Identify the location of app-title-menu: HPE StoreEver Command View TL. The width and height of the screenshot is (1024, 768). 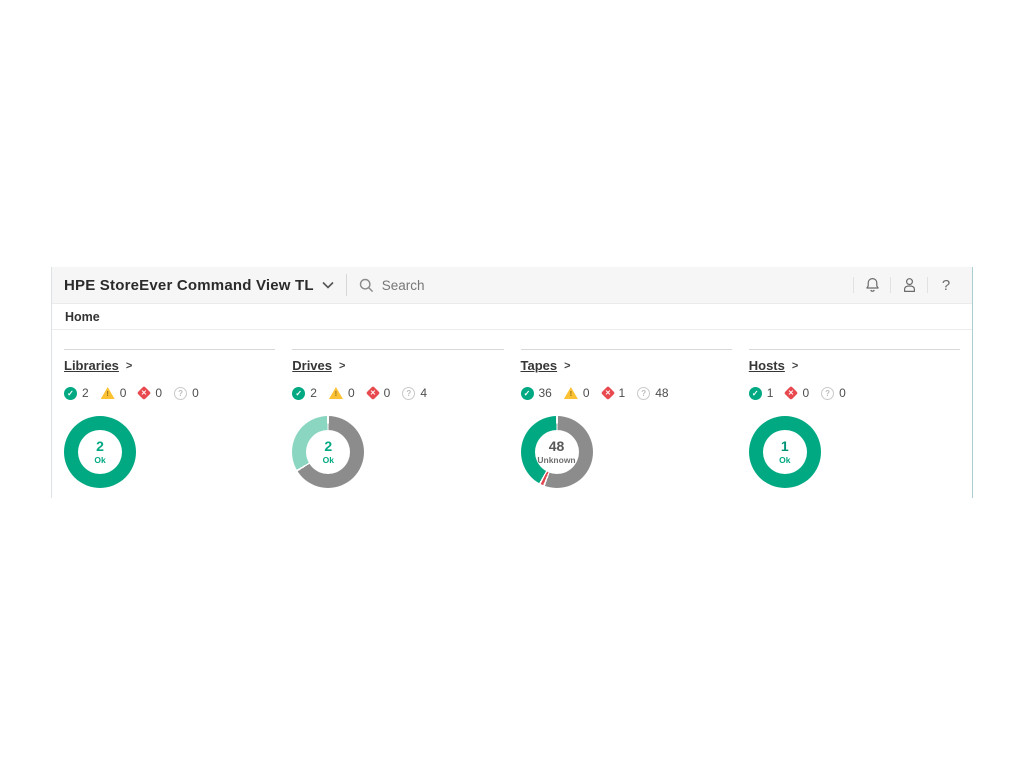
(199, 285).